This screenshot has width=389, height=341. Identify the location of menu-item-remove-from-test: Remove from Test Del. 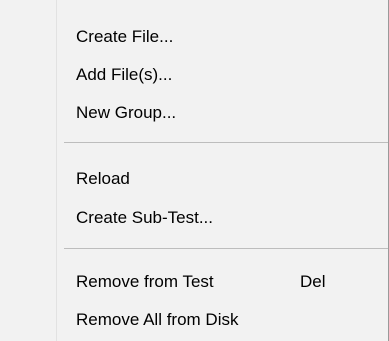
(194, 282).